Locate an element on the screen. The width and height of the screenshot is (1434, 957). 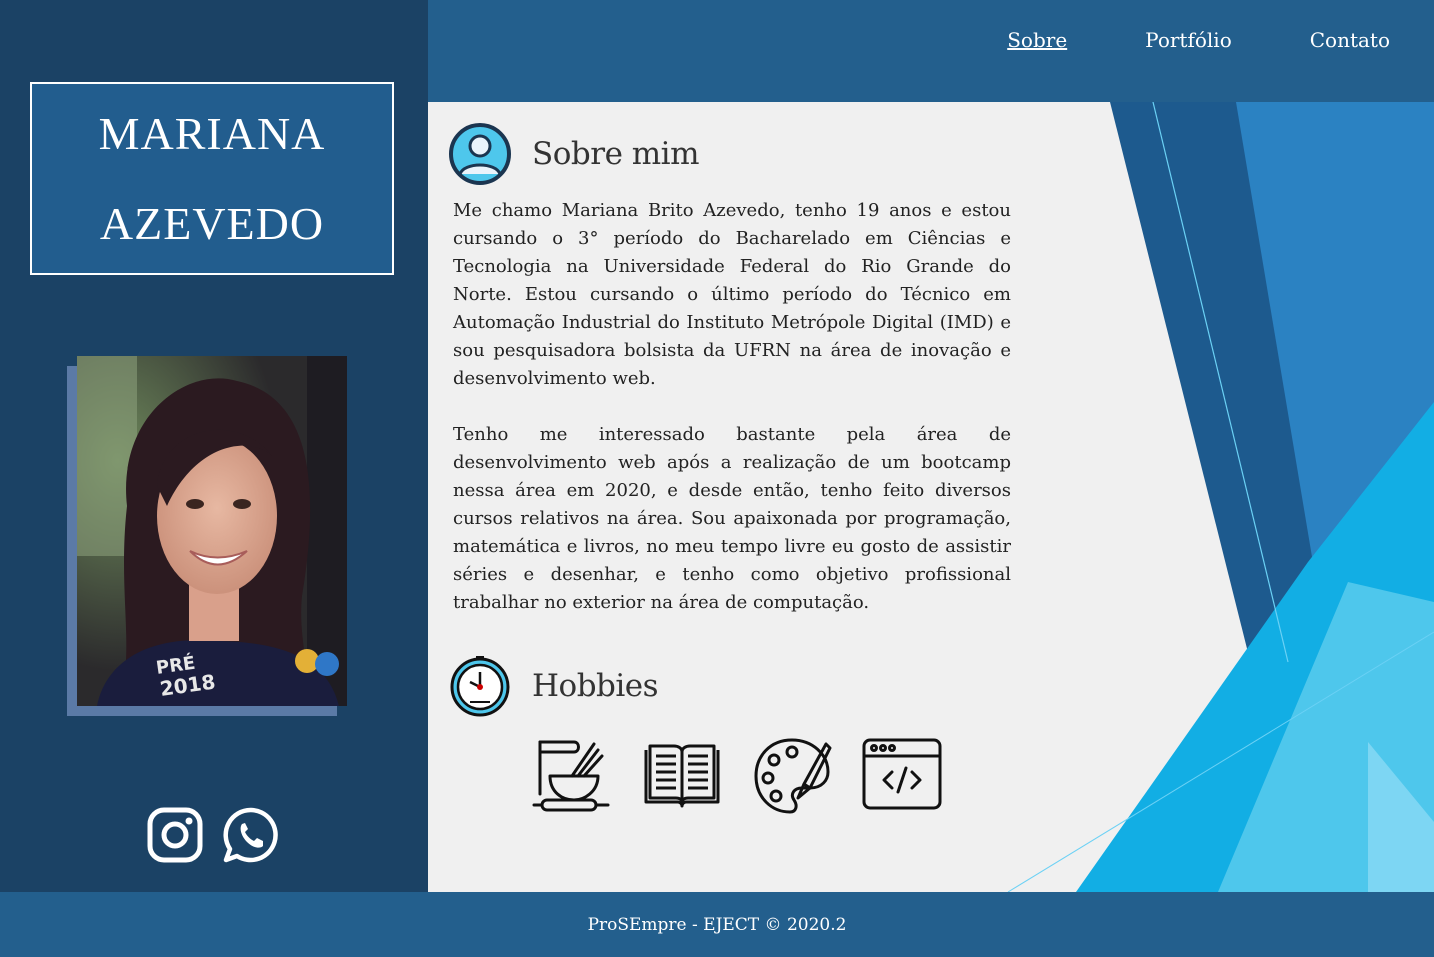
book-icon is located at coordinates (682, 776).